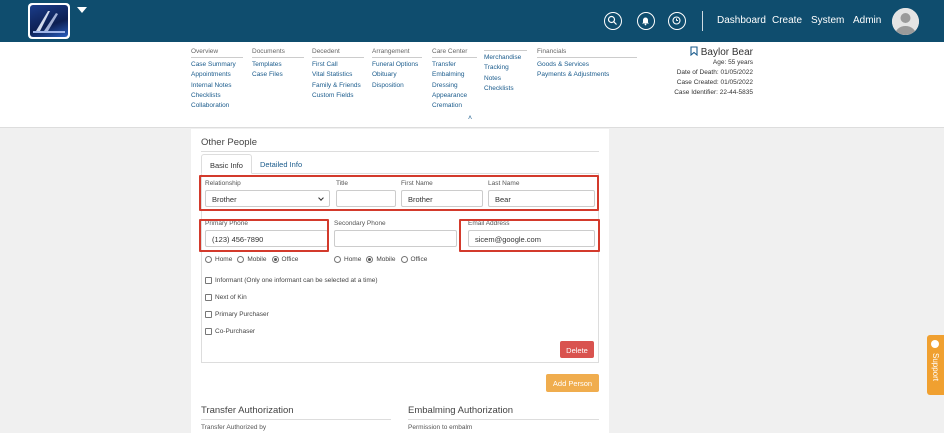 This screenshot has height=433, width=944. Describe the element at coordinates (714, 82) in the screenshot. I see `decedent-case-created: Case Created: 01/05/2022` at that location.